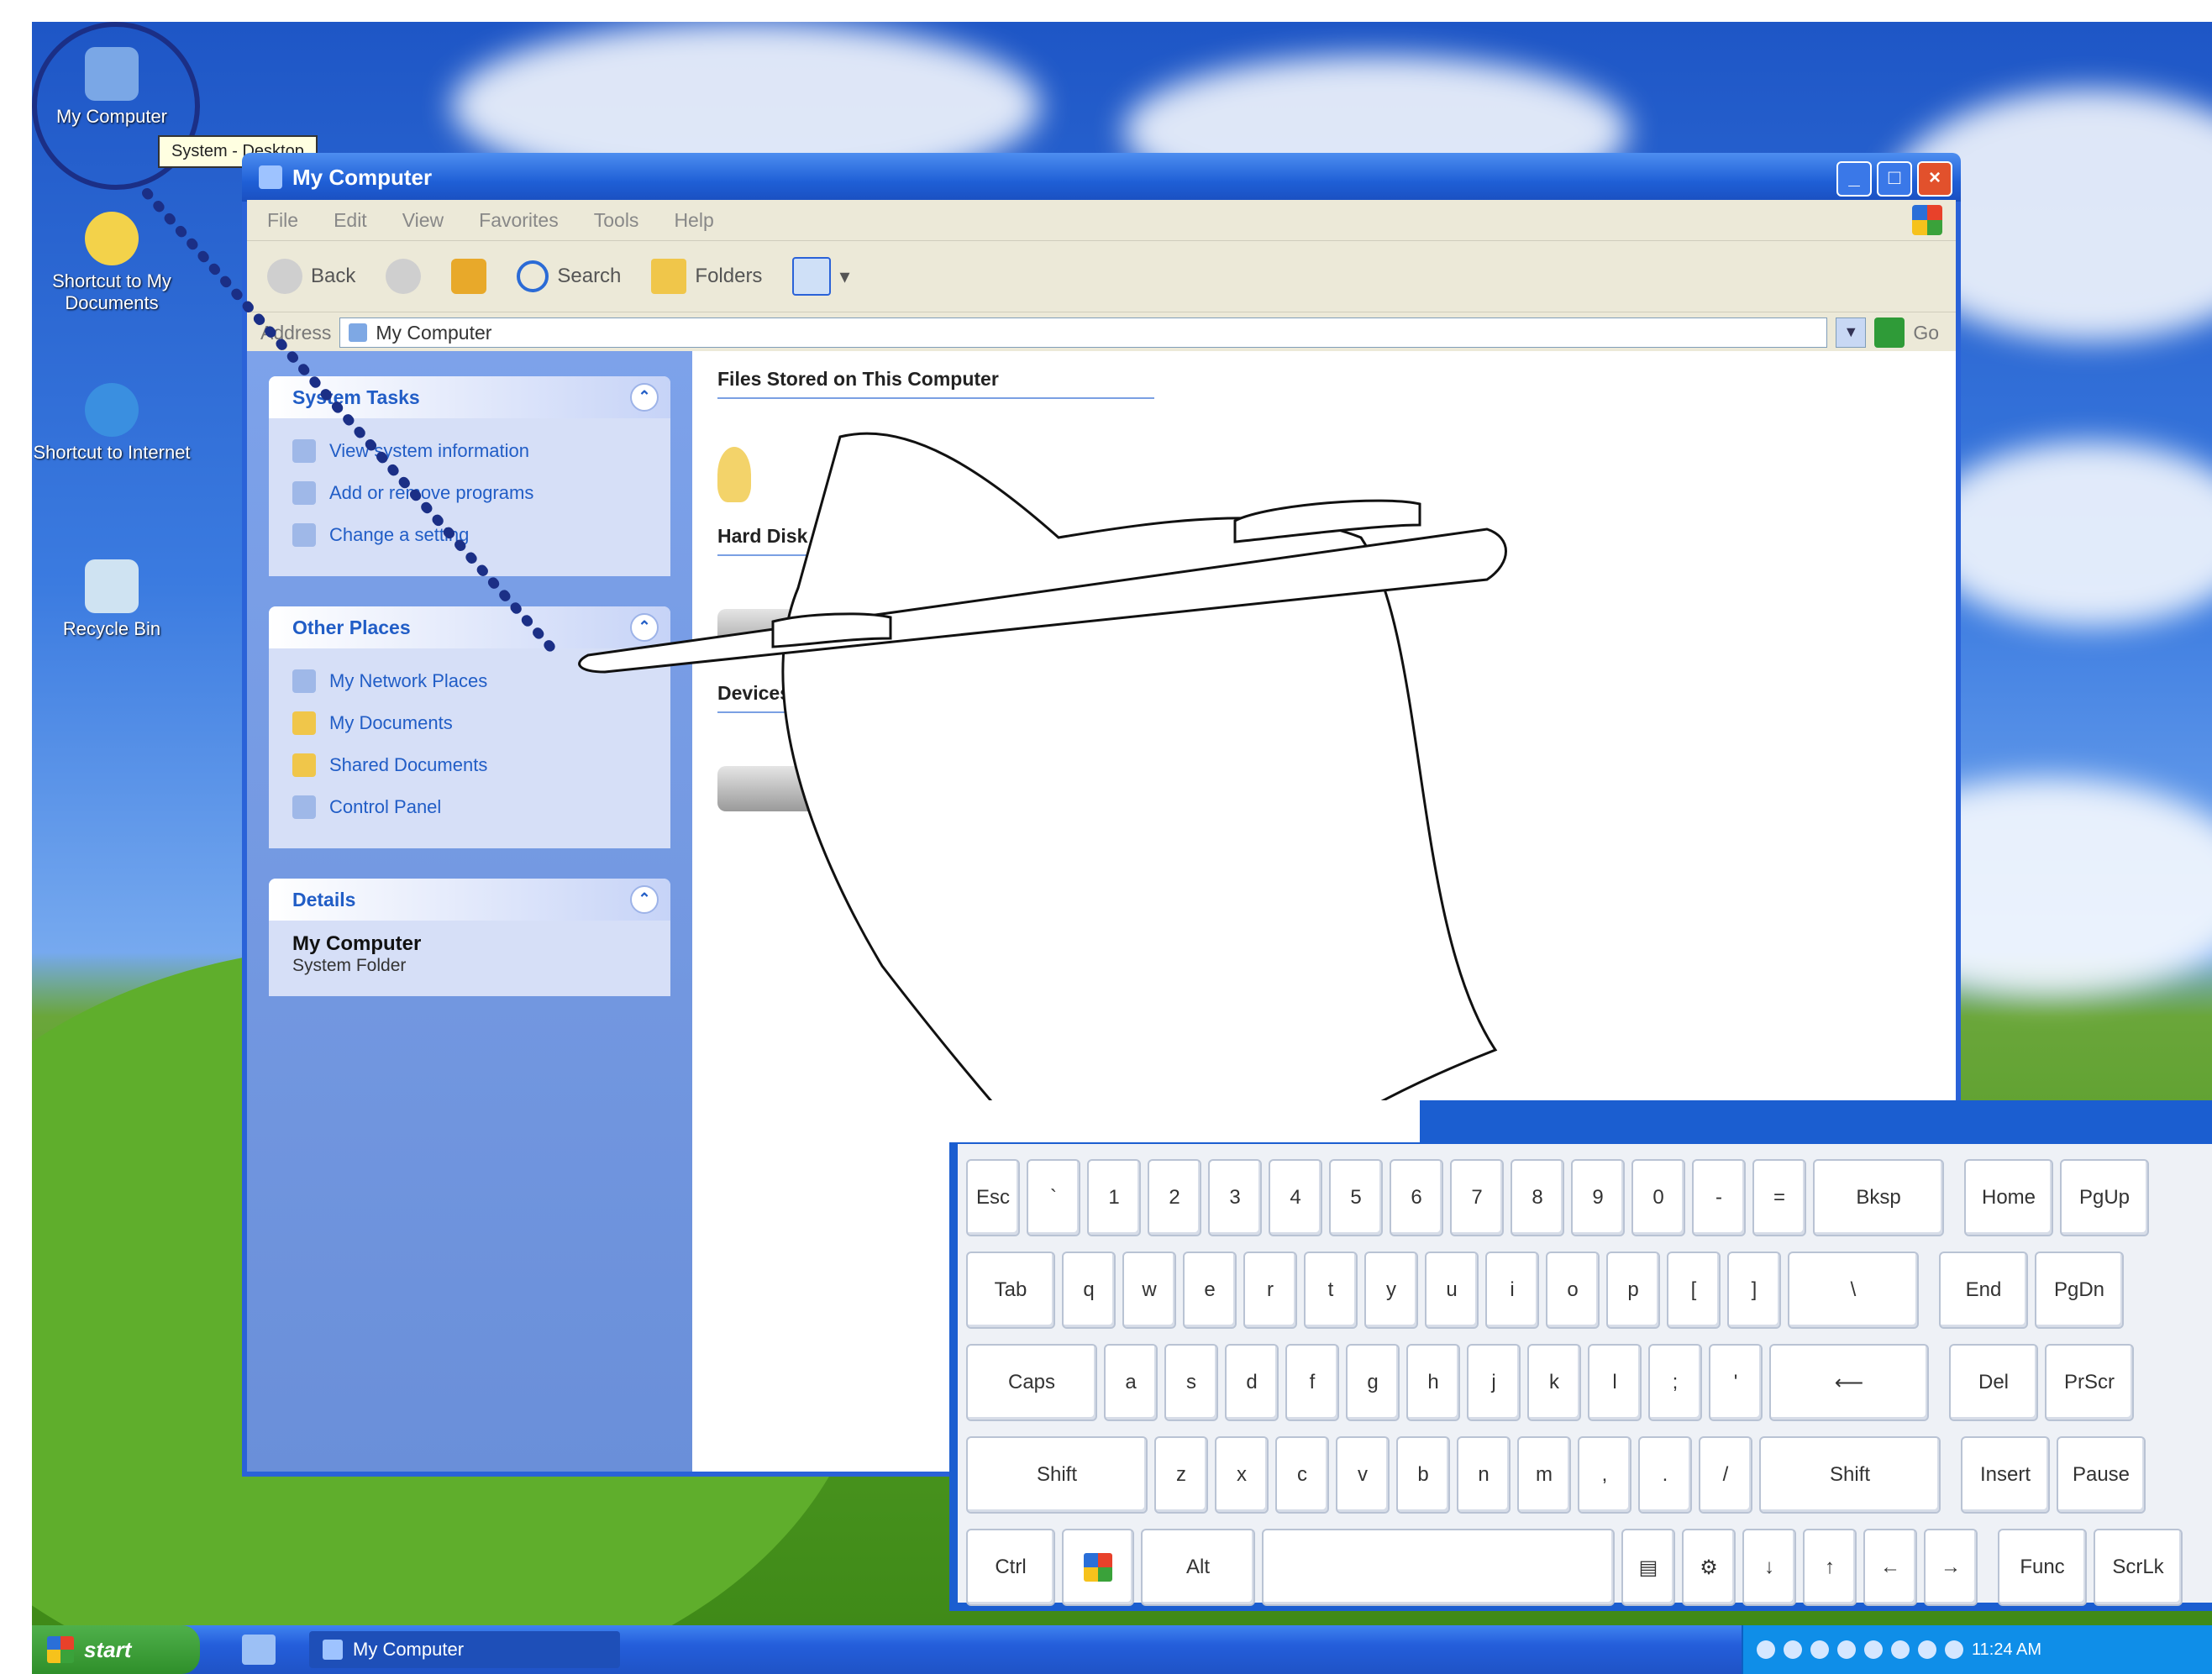 Image resolution: width=2212 pixels, height=1674 pixels. I want to click on menu-view: View, so click(423, 220).